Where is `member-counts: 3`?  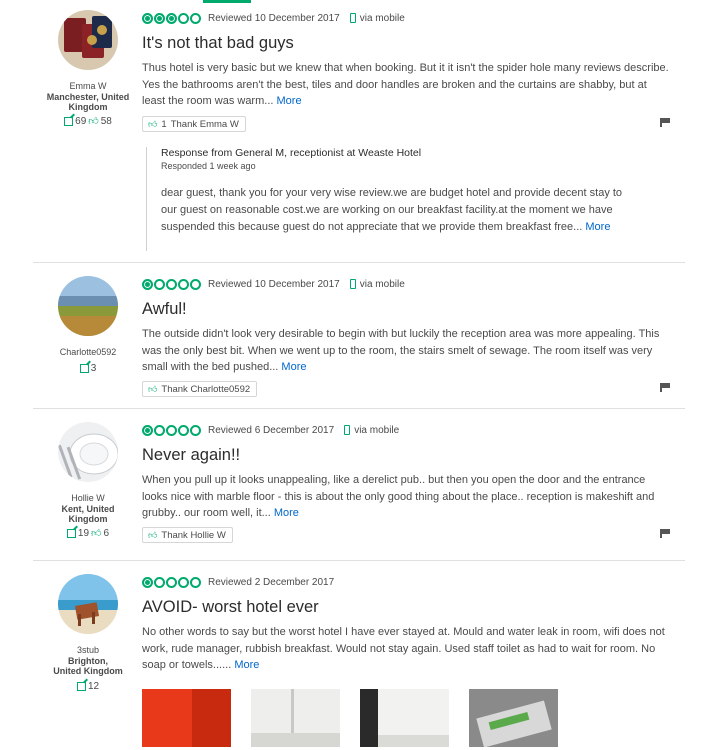 member-counts: 3 is located at coordinates (88, 368).